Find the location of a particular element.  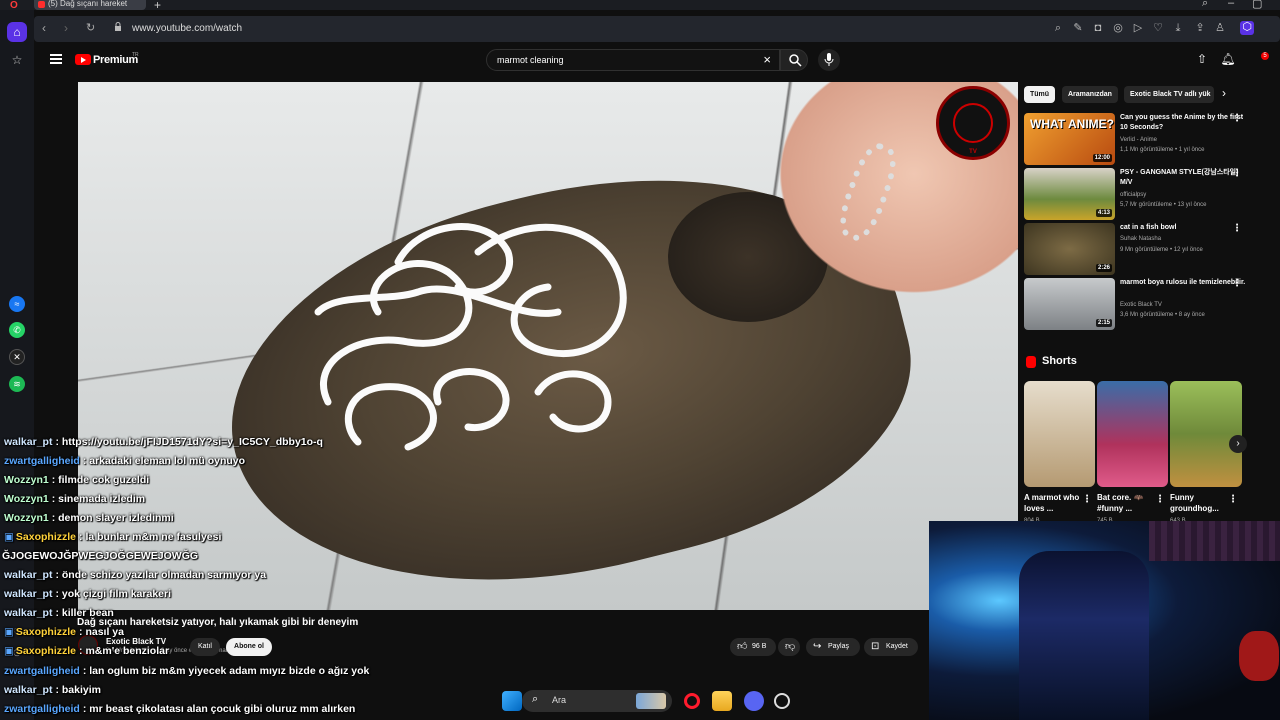

rec-channel: Suhak Natasha is located at coordinates (1140, 239).